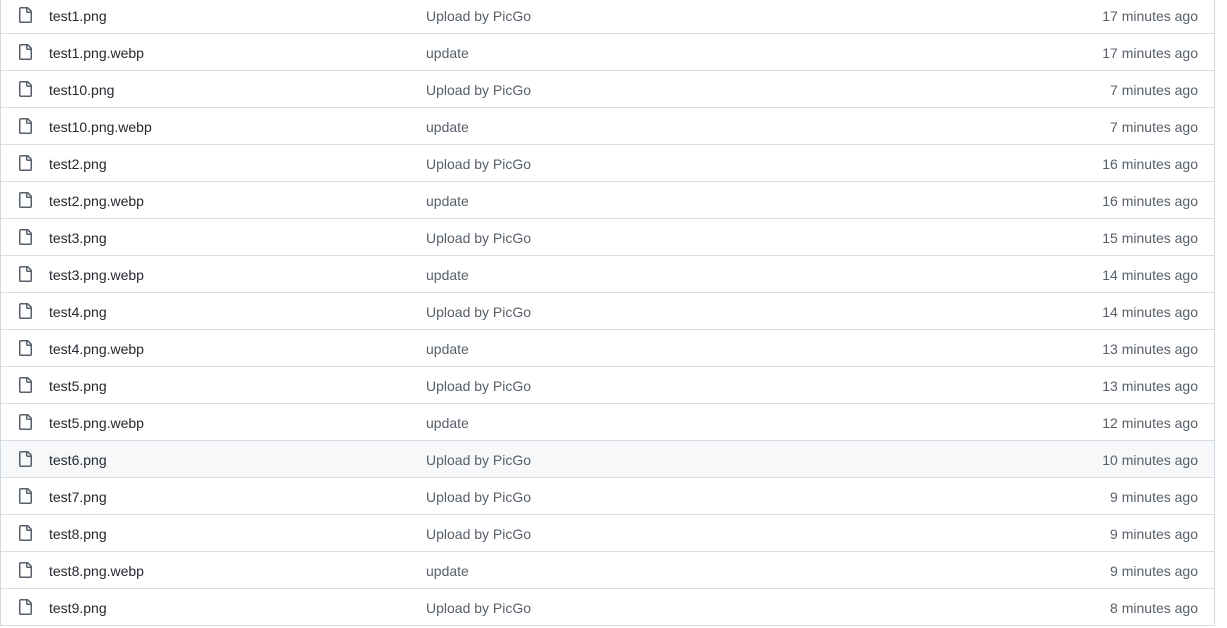 Image resolution: width=1227 pixels, height=628 pixels. Describe the element at coordinates (78, 164) in the screenshot. I see `file-name-link: test2.png` at that location.